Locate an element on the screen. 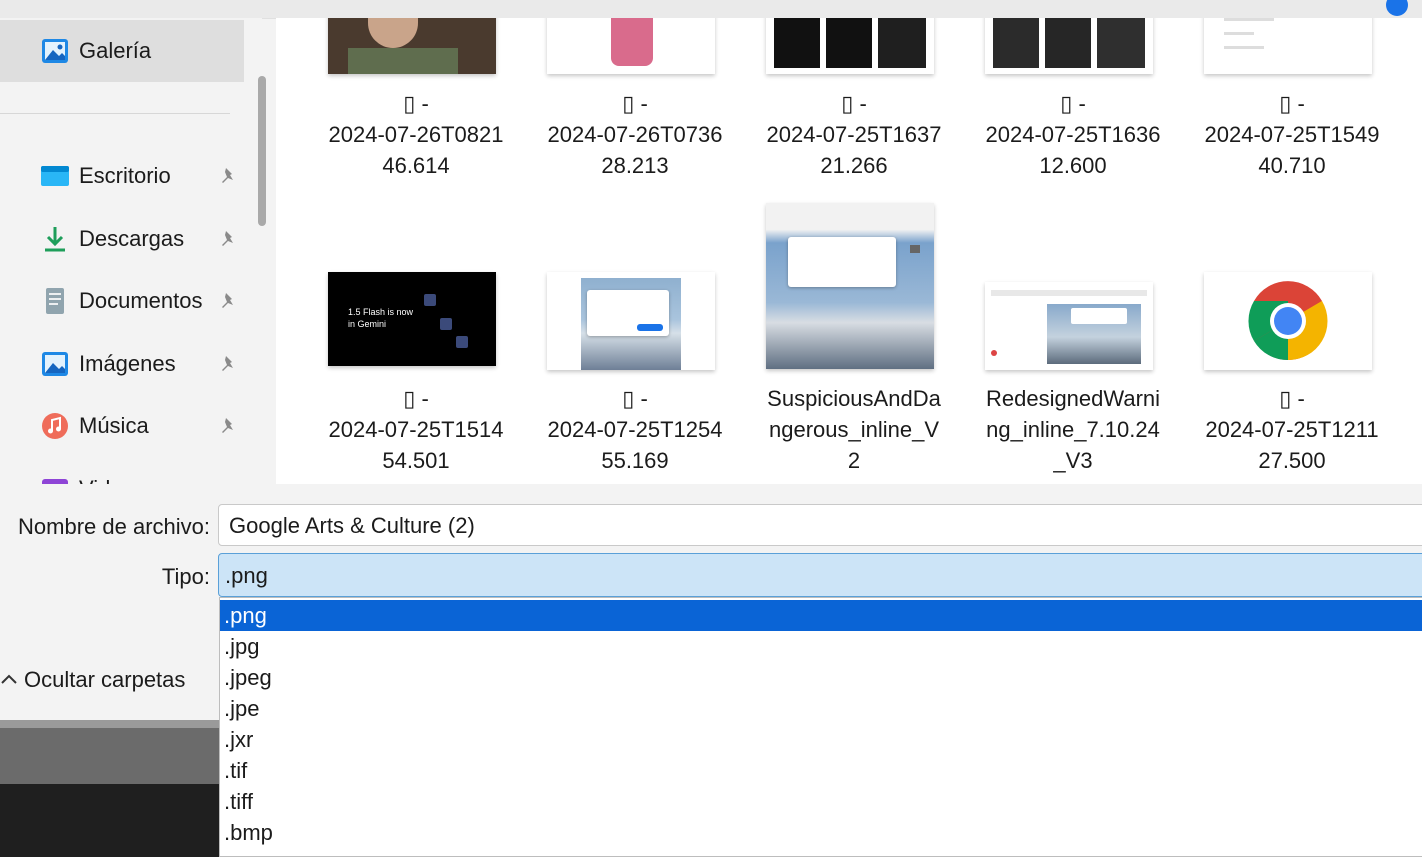 This screenshot has height=857, width=1422. dropdown-option-jpg: .jpg is located at coordinates (821, 646).